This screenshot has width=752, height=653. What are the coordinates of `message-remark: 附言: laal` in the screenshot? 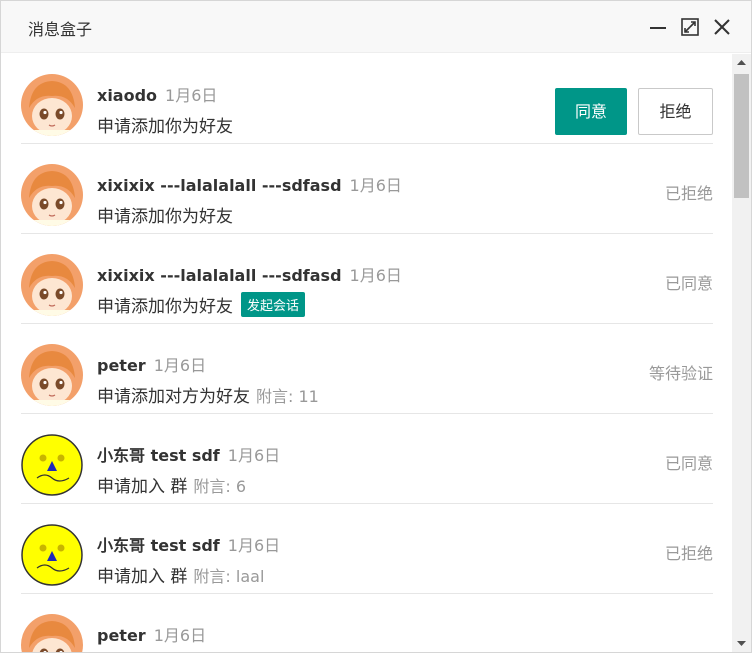 It's located at (229, 576).